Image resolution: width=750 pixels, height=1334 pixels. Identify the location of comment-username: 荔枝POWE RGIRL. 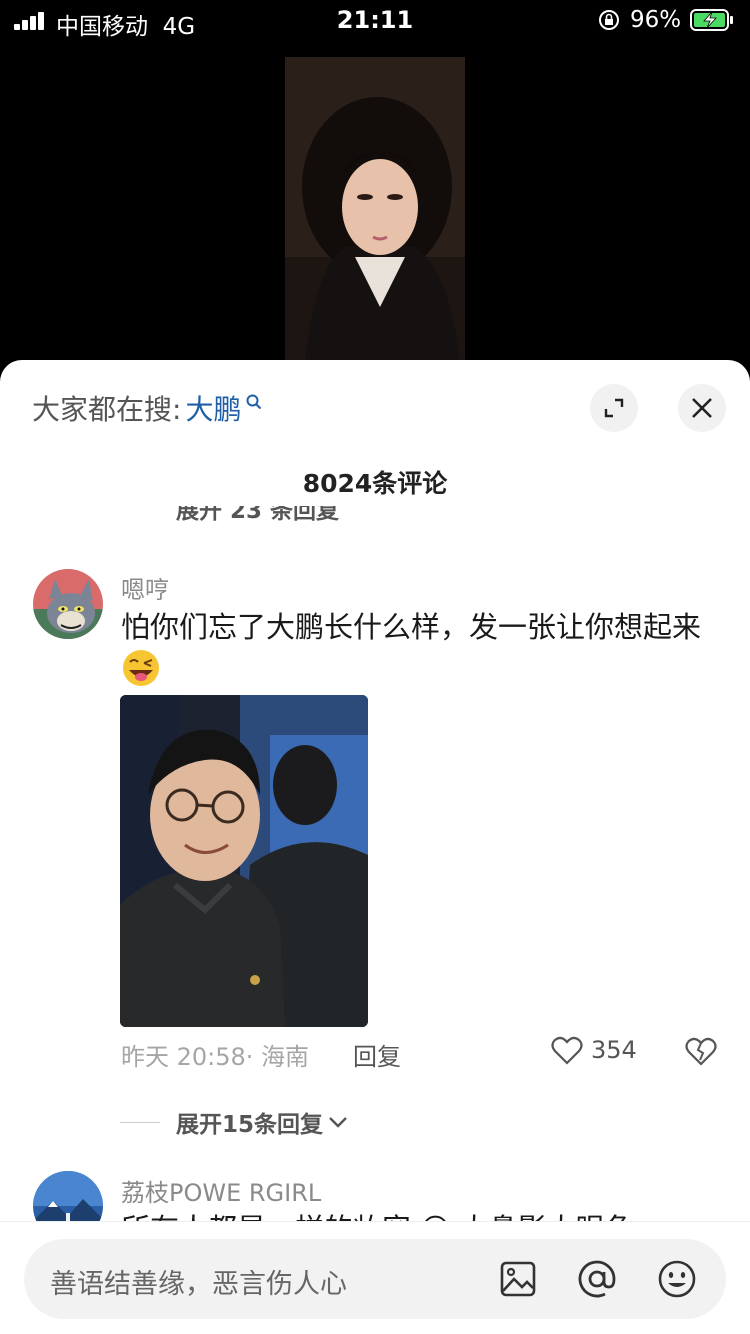
(221, 1190).